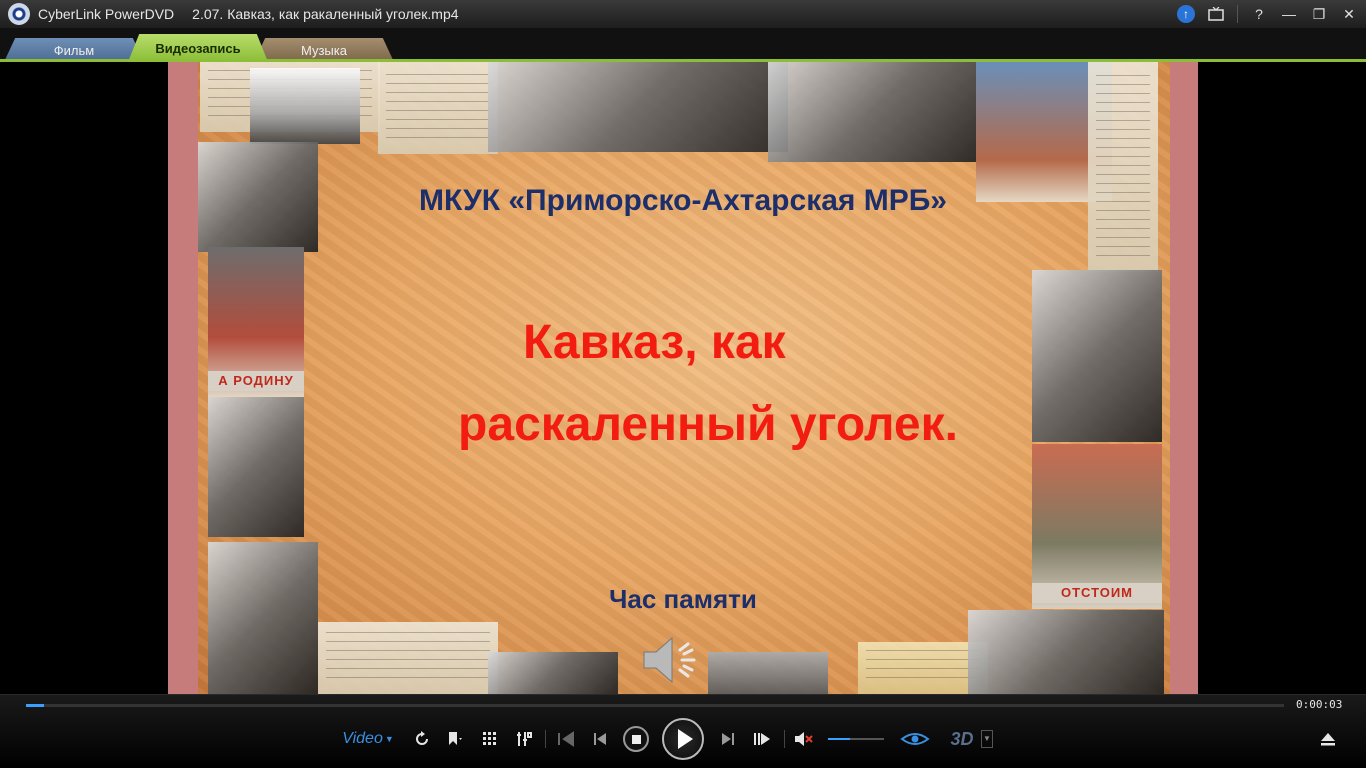 The image size is (1366, 768). What do you see at coordinates (106, 14) in the screenshot?
I see `app-name: CyberLink PowerDVD` at bounding box center [106, 14].